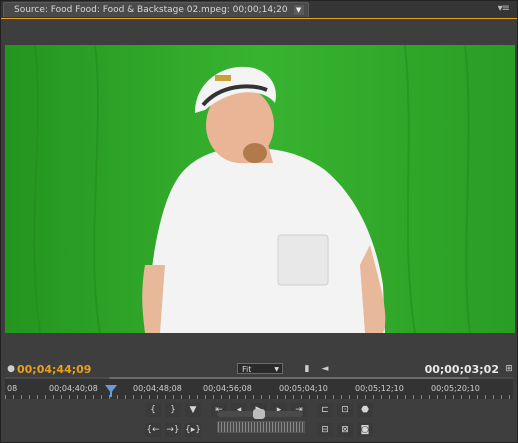 The height and width of the screenshot is (443, 518). I want to click on playhead, so click(111, 391).